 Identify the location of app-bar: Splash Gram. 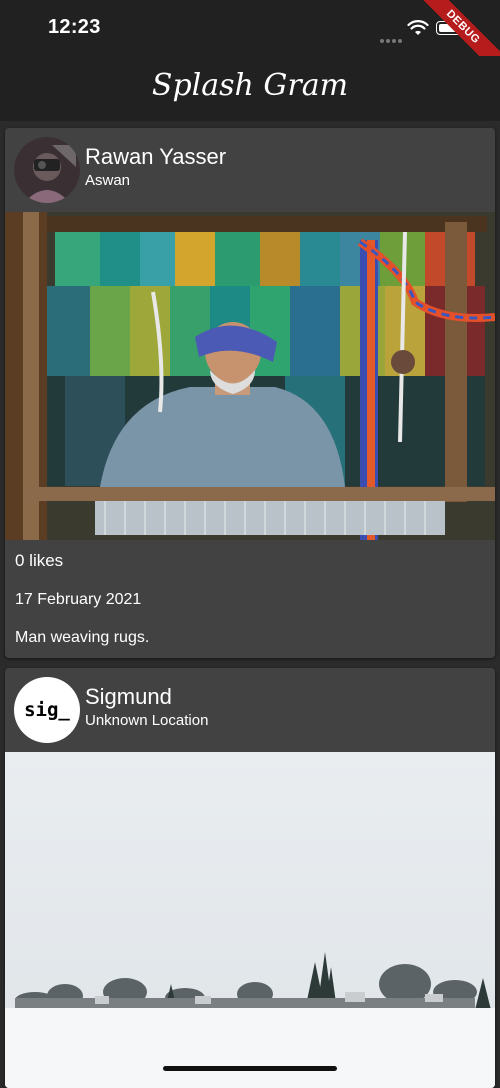
(250, 88).